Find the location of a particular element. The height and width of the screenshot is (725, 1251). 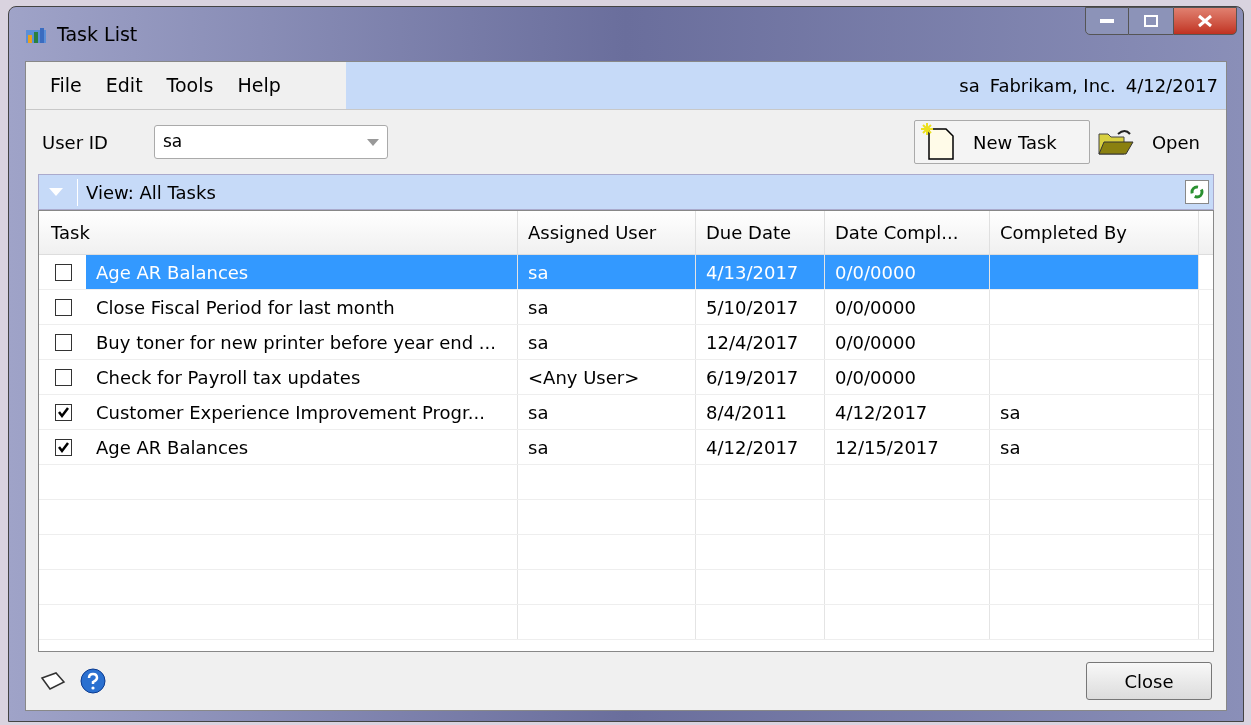

column-header: Due Date is located at coordinates (760, 232).